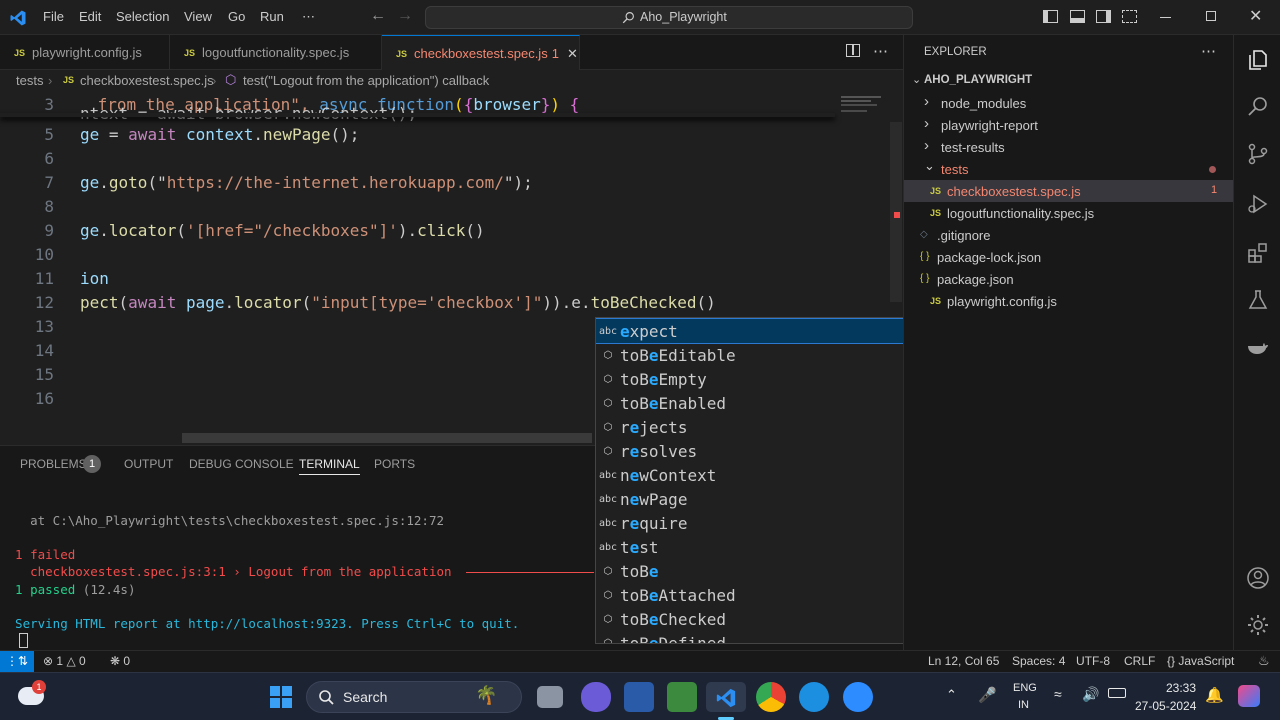  Describe the element at coordinates (550, 697) in the screenshot. I see `task-view-icon` at that location.